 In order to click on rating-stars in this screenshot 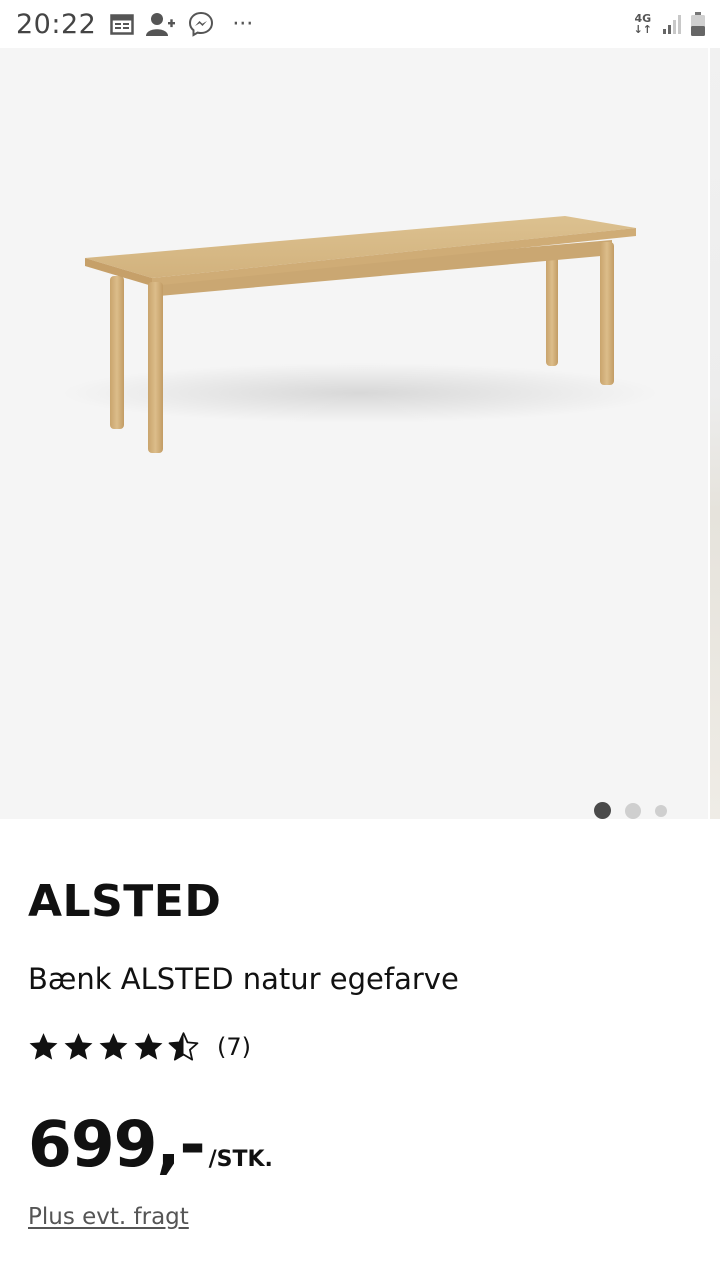, I will do `click(113, 1047)`.